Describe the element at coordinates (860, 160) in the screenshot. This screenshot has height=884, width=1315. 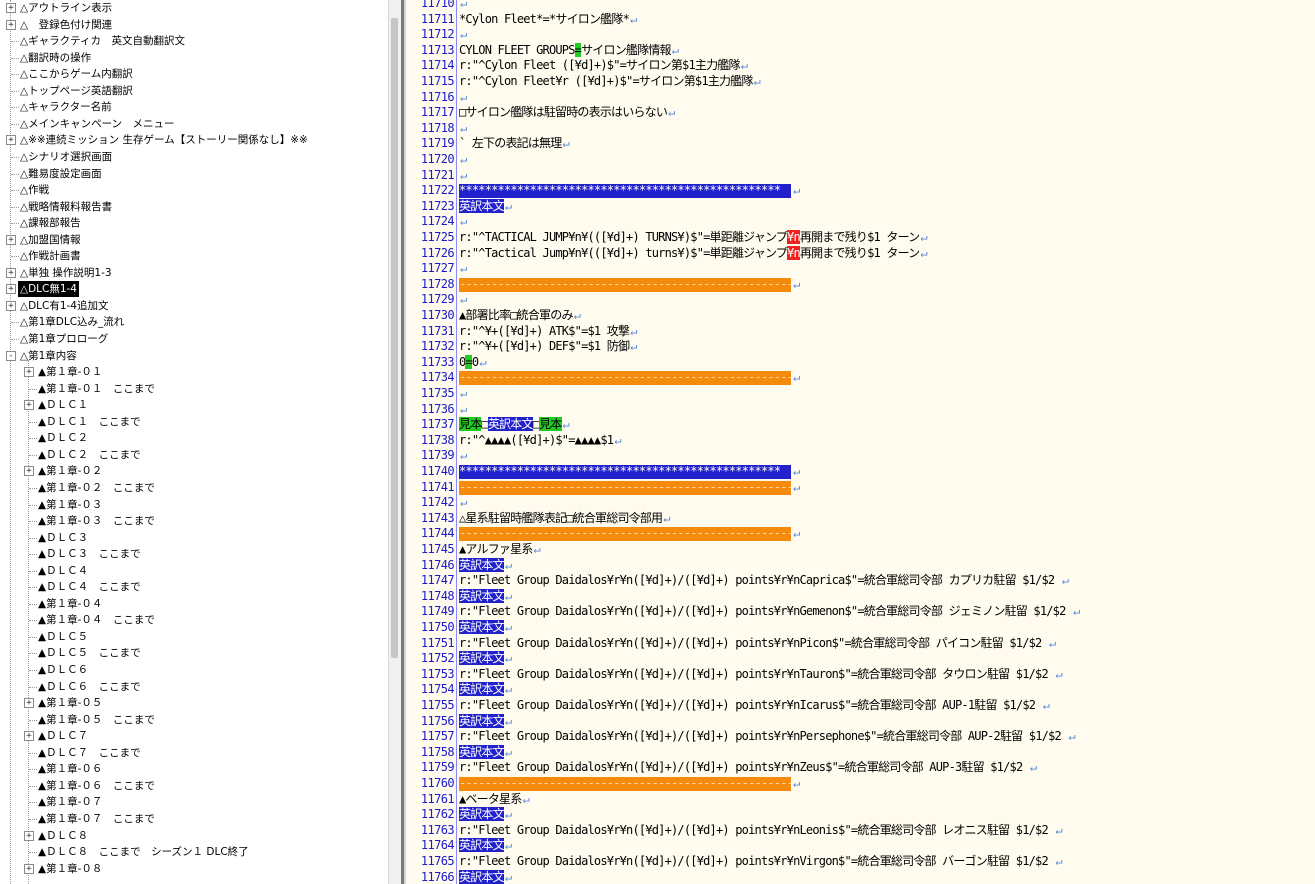
I see `editor-line: 11720 ↵` at that location.